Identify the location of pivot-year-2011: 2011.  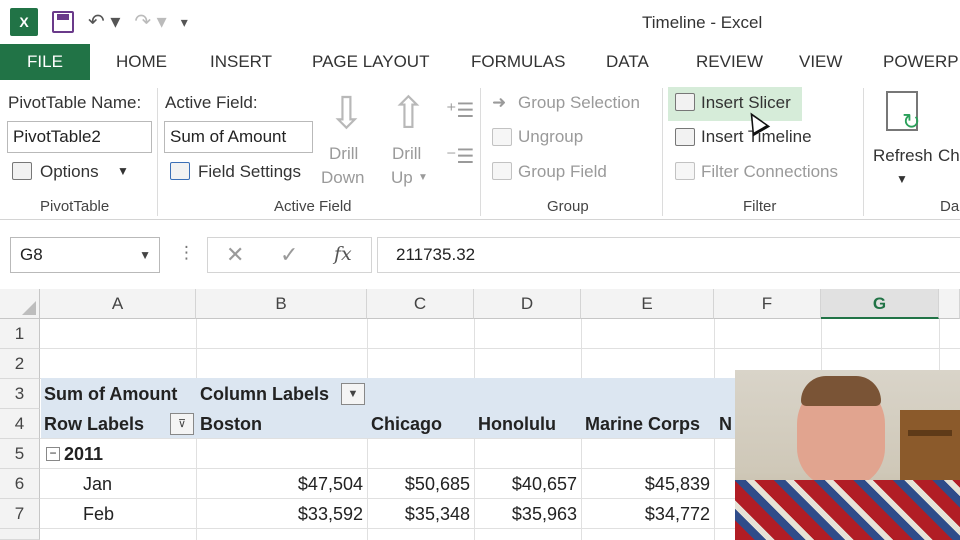
(83, 454).